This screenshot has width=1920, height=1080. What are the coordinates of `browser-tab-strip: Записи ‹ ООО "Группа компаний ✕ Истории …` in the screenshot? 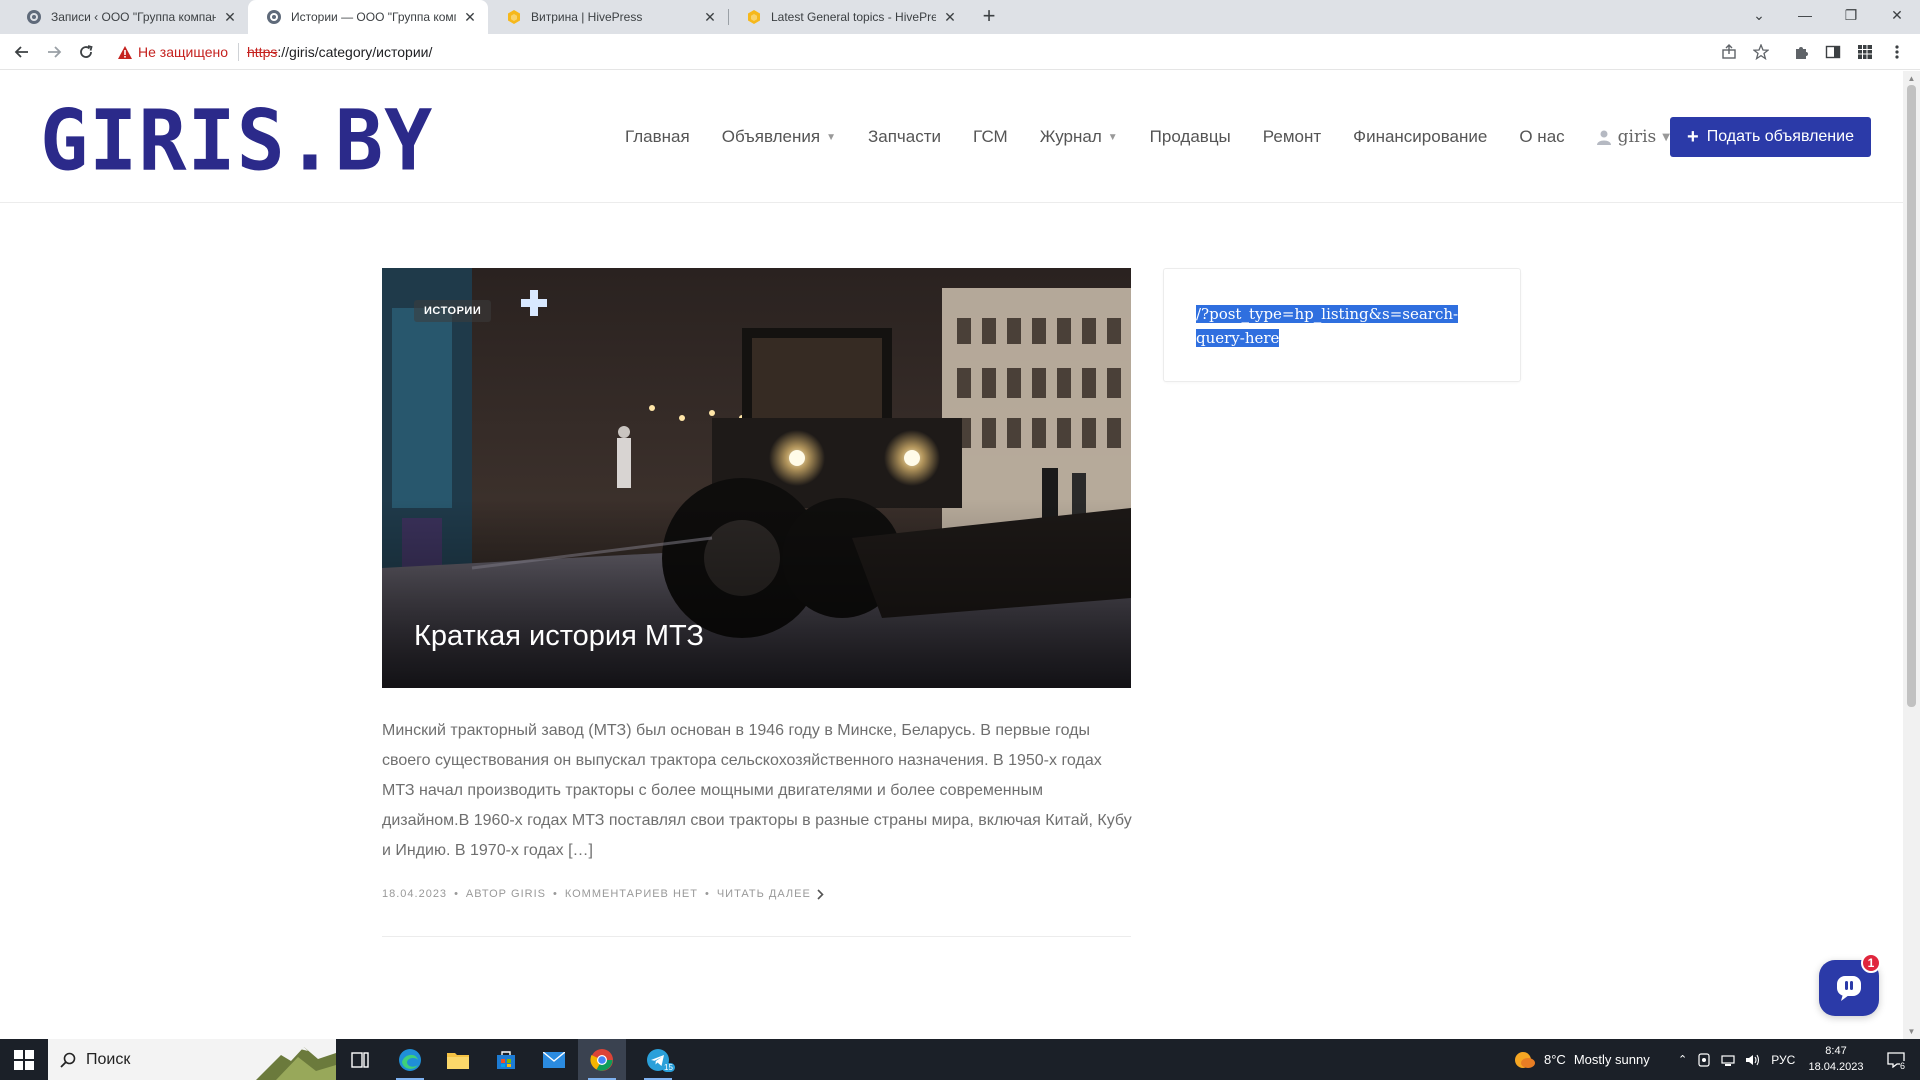 It's located at (960, 17).